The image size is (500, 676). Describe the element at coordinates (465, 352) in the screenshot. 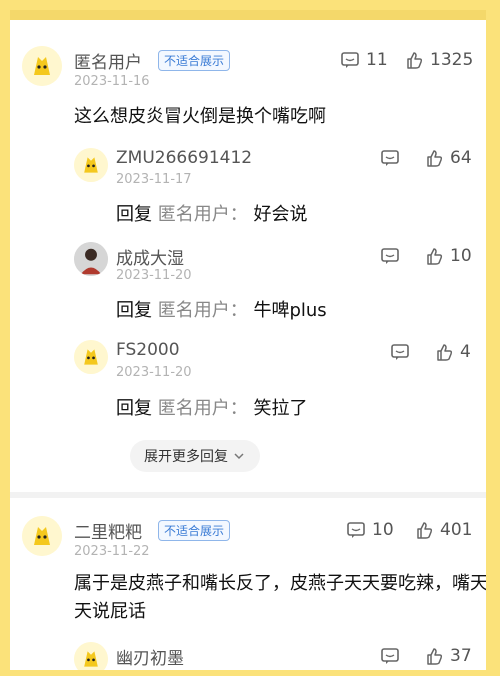

I see `like-count: 4` at that location.